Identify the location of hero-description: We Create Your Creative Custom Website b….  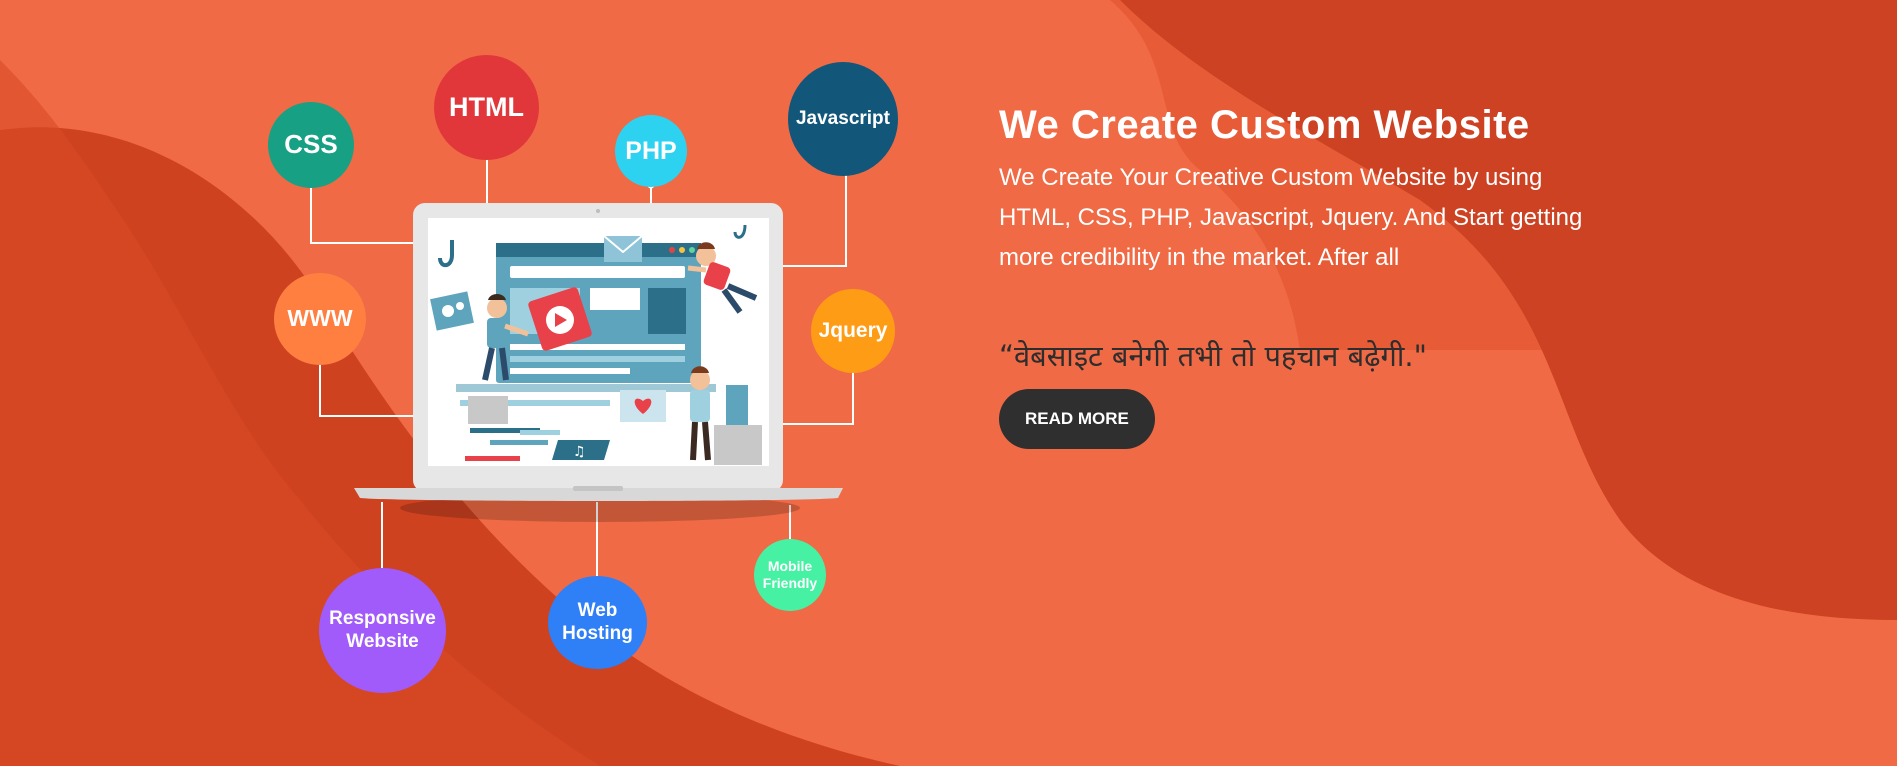
(1291, 217).